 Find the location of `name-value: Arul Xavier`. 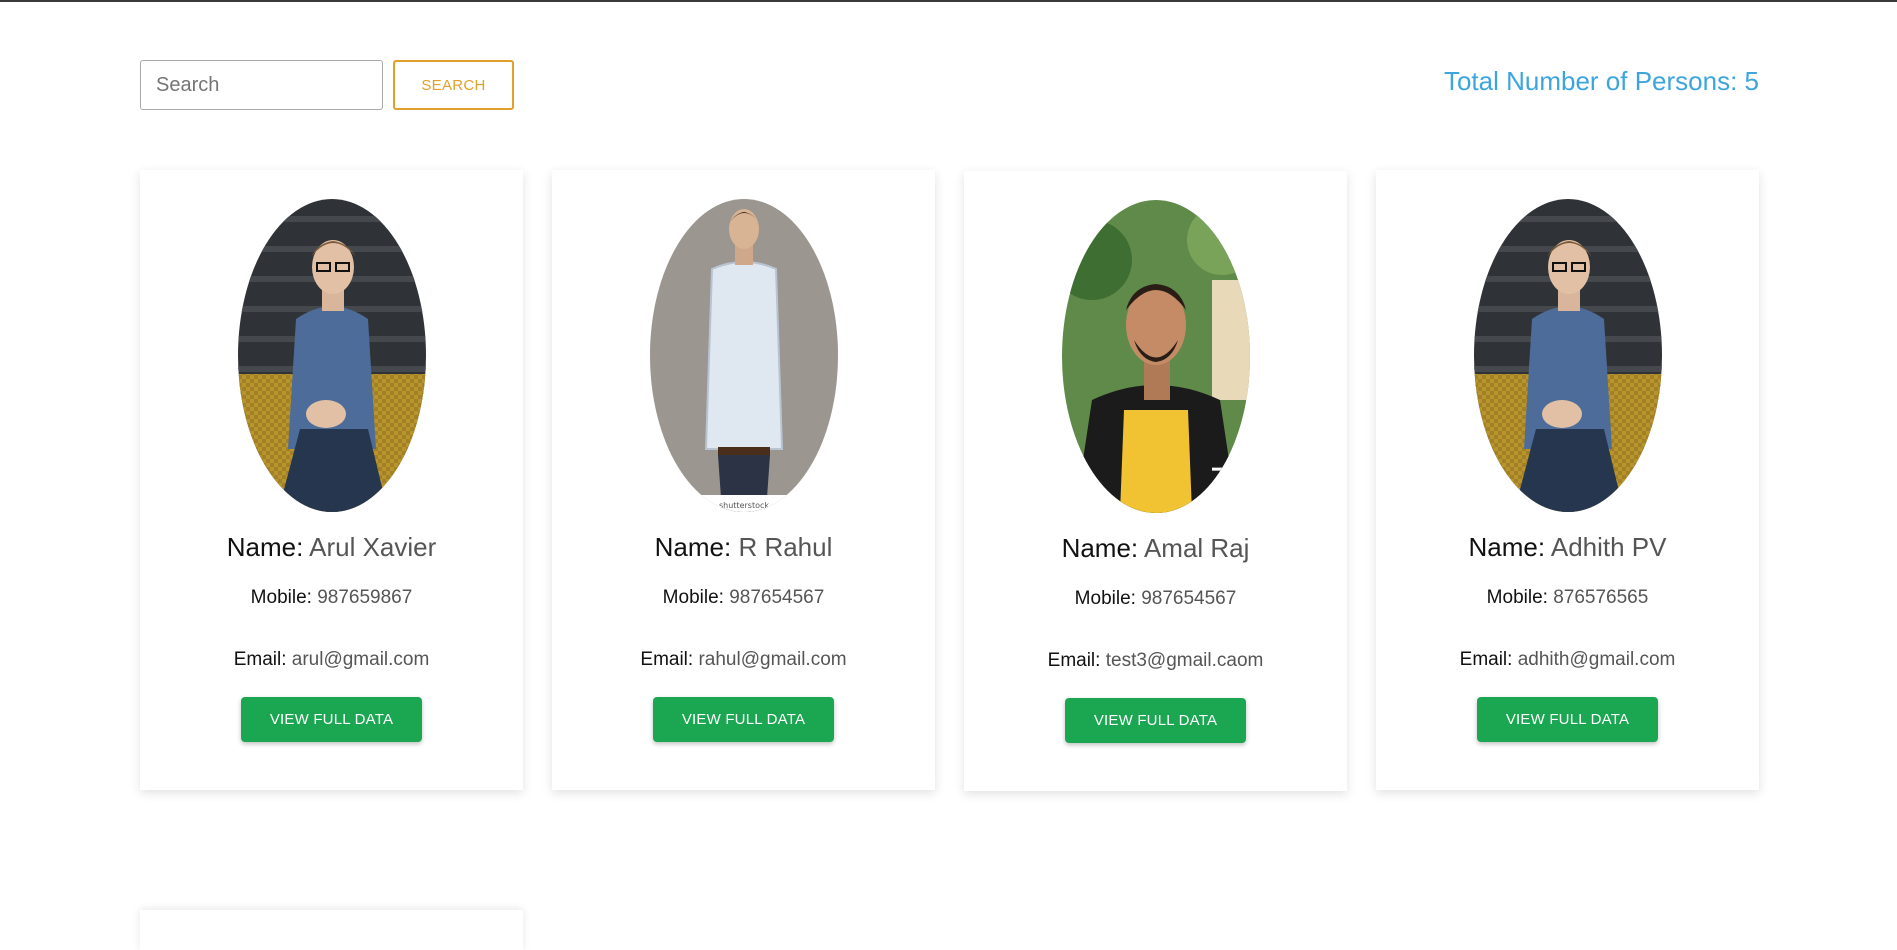

name-value: Arul Xavier is located at coordinates (373, 547).